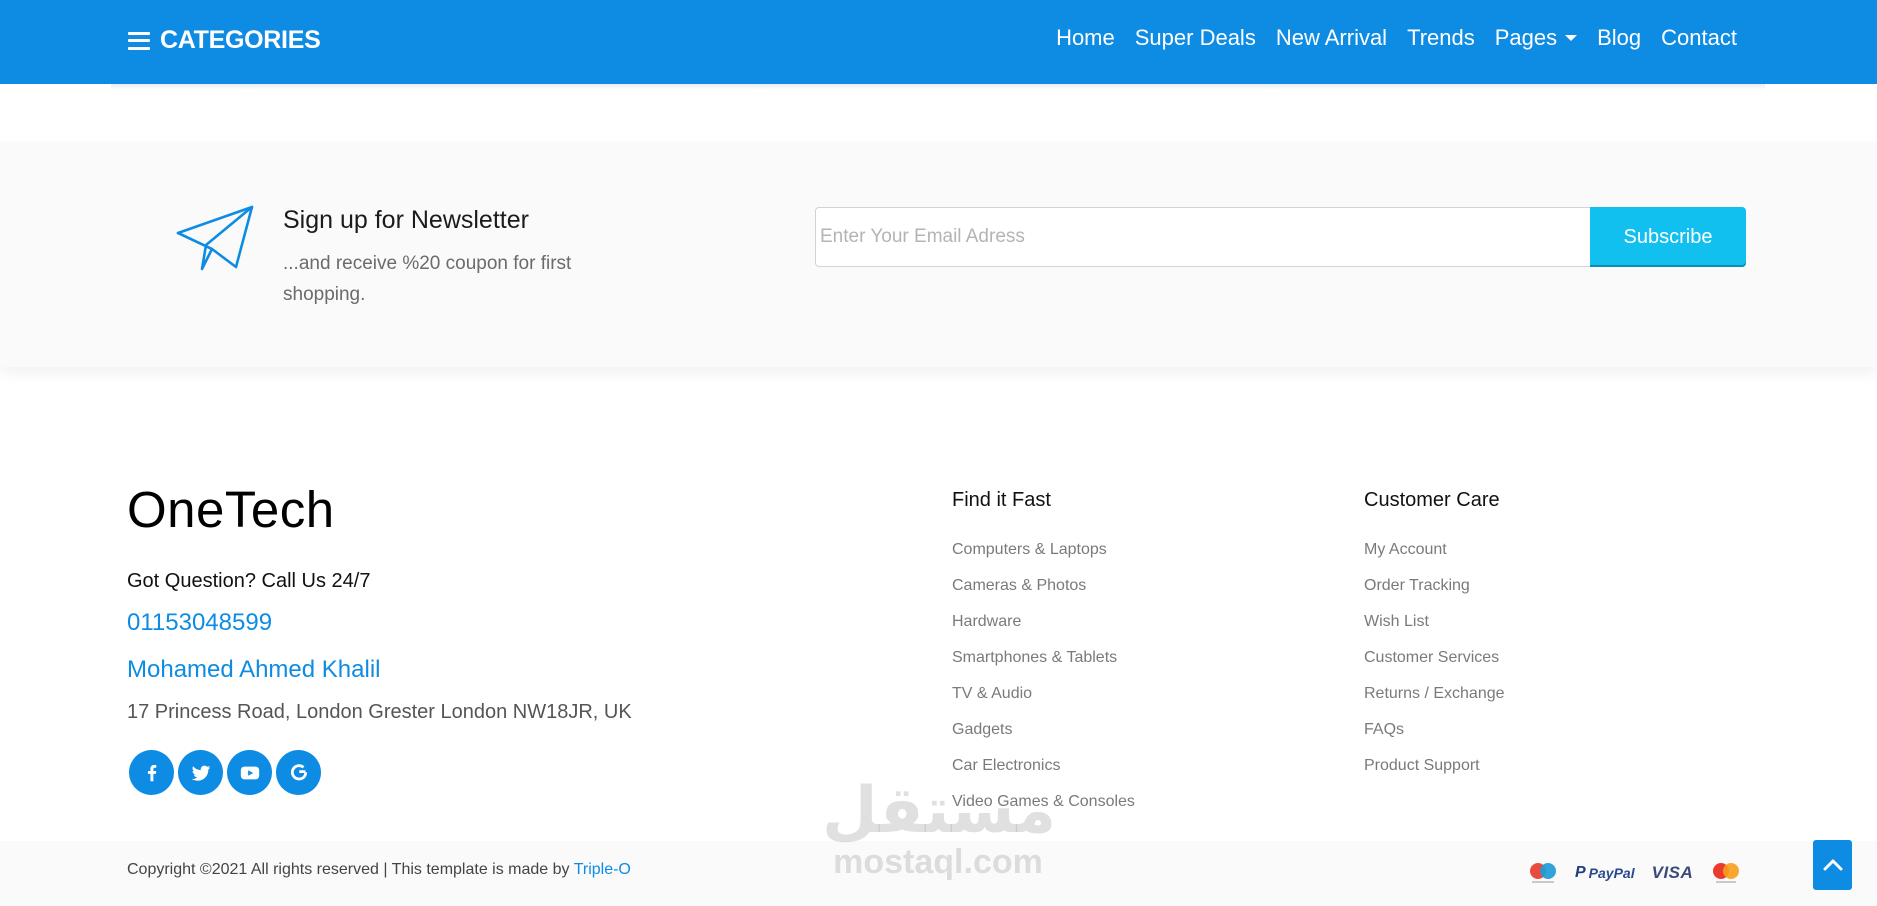 The width and height of the screenshot is (1877, 906). I want to click on newsletter-title: Sign up for Newsletter, so click(406, 220).